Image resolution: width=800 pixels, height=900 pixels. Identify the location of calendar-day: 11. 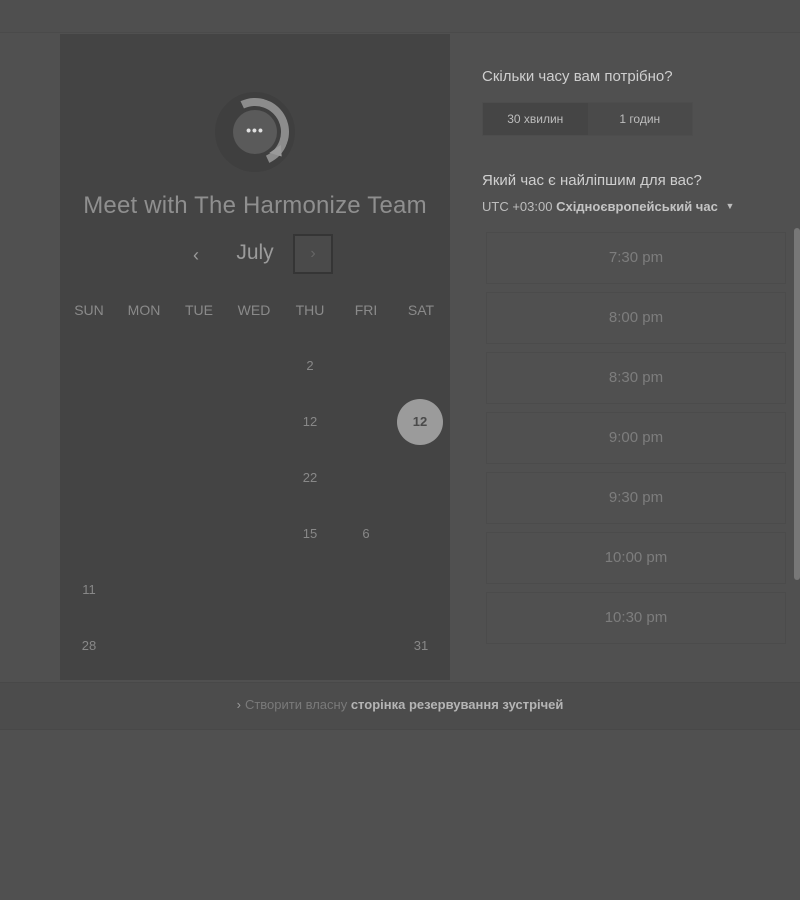
(89, 590).